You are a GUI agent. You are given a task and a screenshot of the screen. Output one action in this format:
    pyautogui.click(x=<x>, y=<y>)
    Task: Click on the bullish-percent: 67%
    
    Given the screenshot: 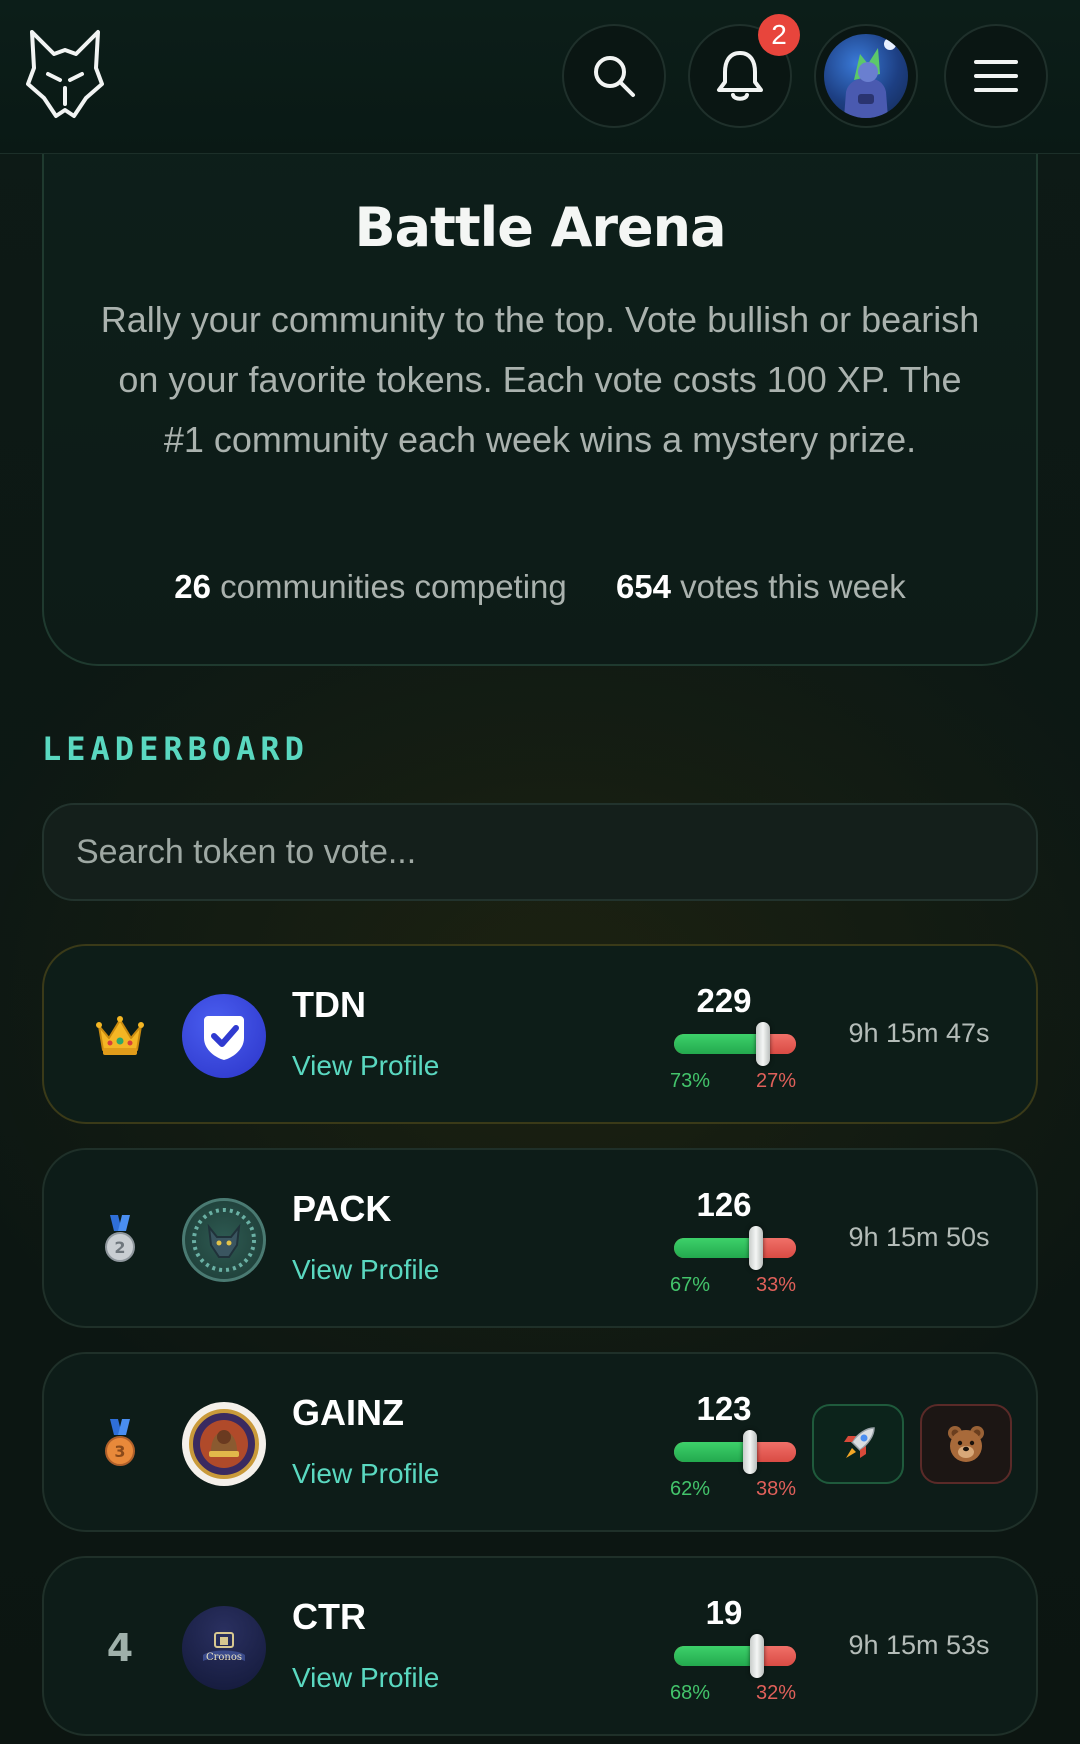 What is the action you would take?
    pyautogui.click(x=690, y=1285)
    